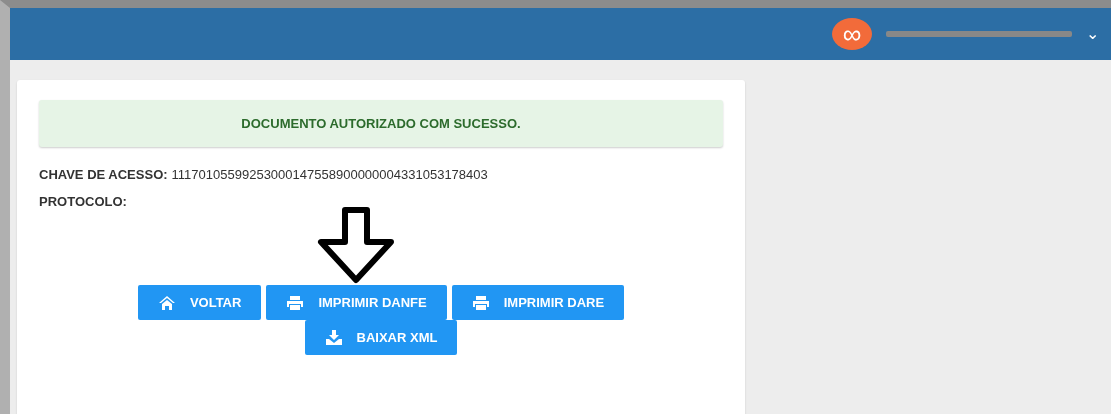 The width and height of the screenshot is (1111, 414). I want to click on home-icon, so click(166, 302).